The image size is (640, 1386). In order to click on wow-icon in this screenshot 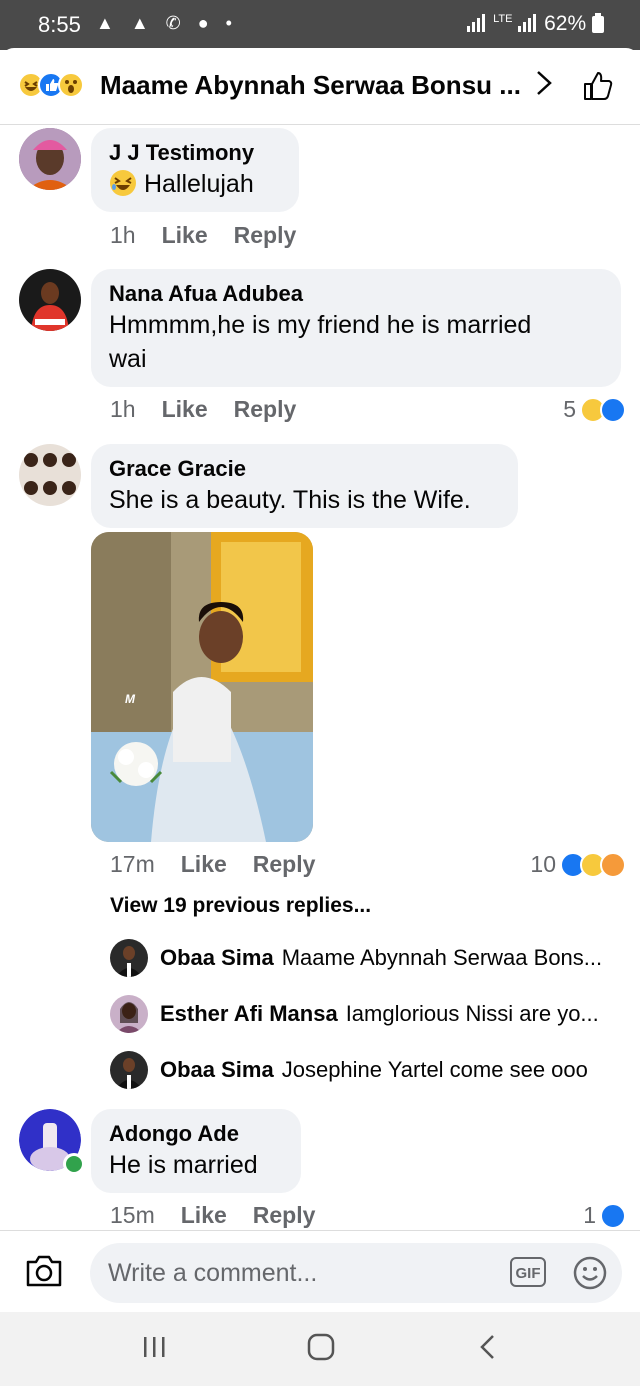, I will do `click(71, 85)`.